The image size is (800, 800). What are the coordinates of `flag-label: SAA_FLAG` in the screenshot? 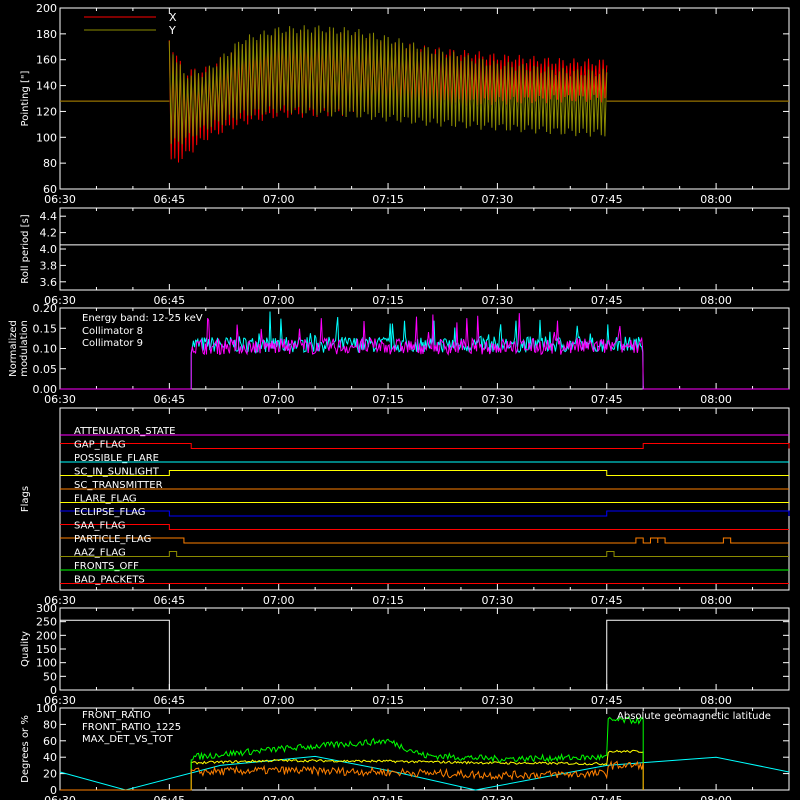 It's located at (99, 526).